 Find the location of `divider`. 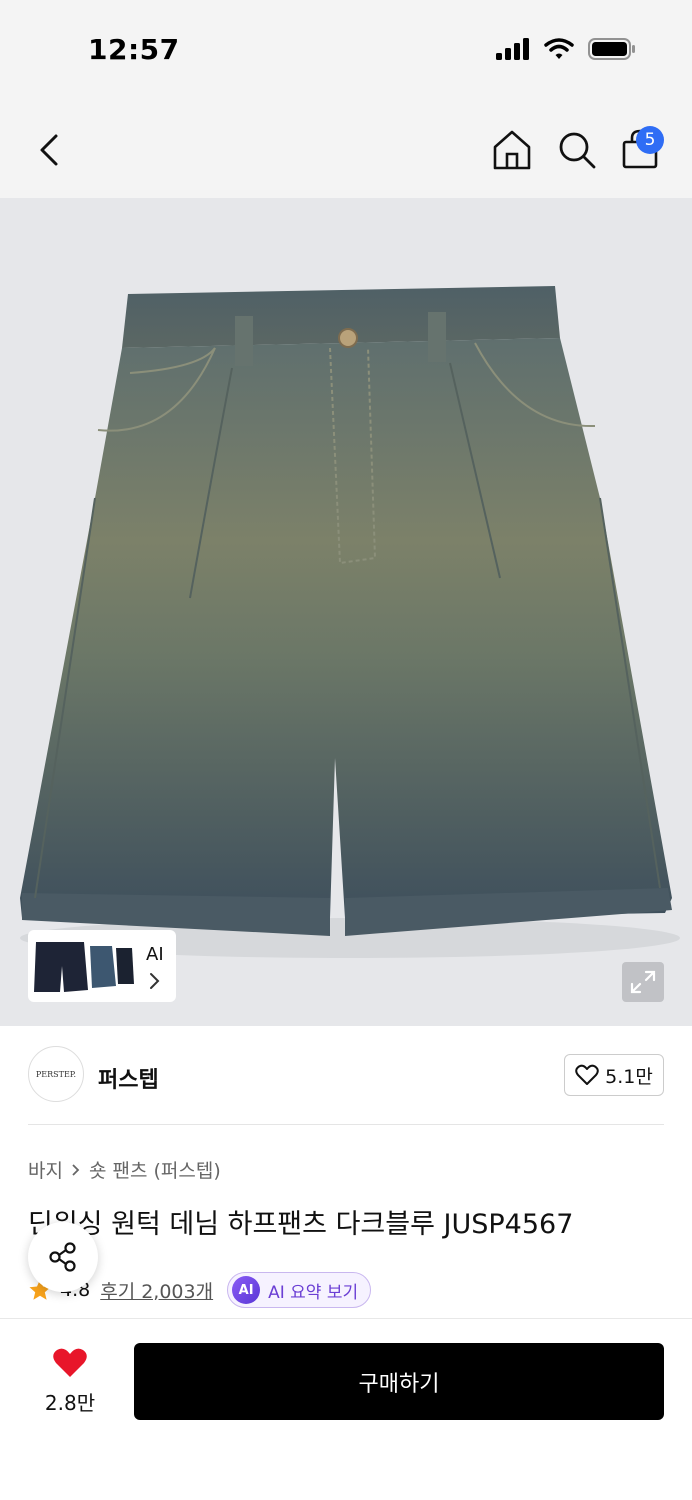

divider is located at coordinates (346, 1124).